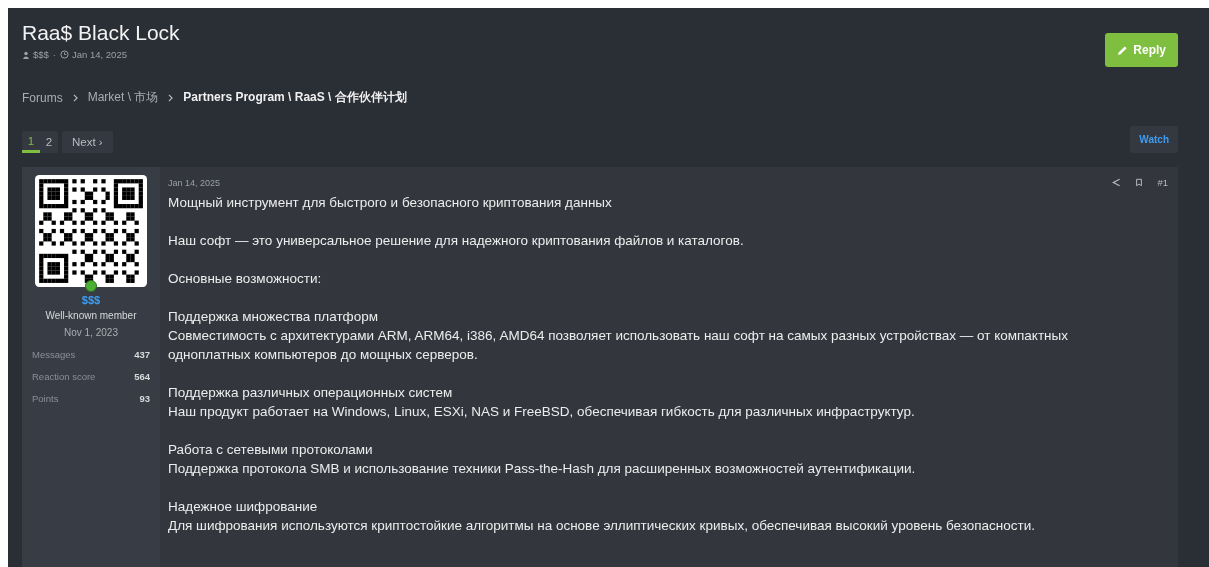  What do you see at coordinates (618, 345) in the screenshot?
I see `post-text: Совместимость с архитектурами ARM, ARM64, i386, AMD64 позволяет использовать наш софт на самых разных устройствах — от компактных одноплатных компьютеров до мощных серверов.` at bounding box center [618, 345].